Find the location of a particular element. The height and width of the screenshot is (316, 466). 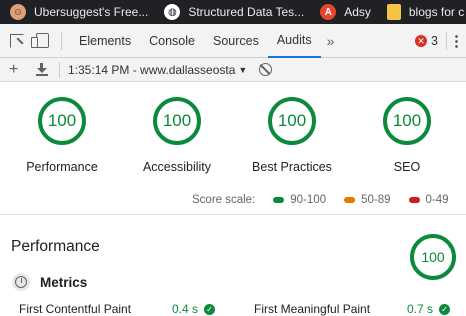

tab-audits: Audits is located at coordinates (294, 41).